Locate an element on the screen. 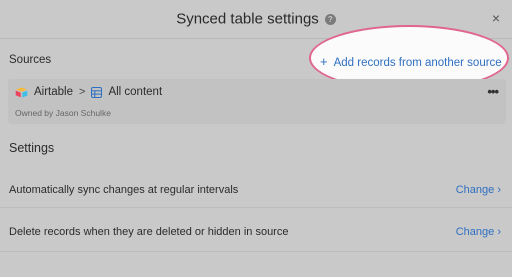 This screenshot has height=277, width=512. close-icon: × is located at coordinates (496, 18).